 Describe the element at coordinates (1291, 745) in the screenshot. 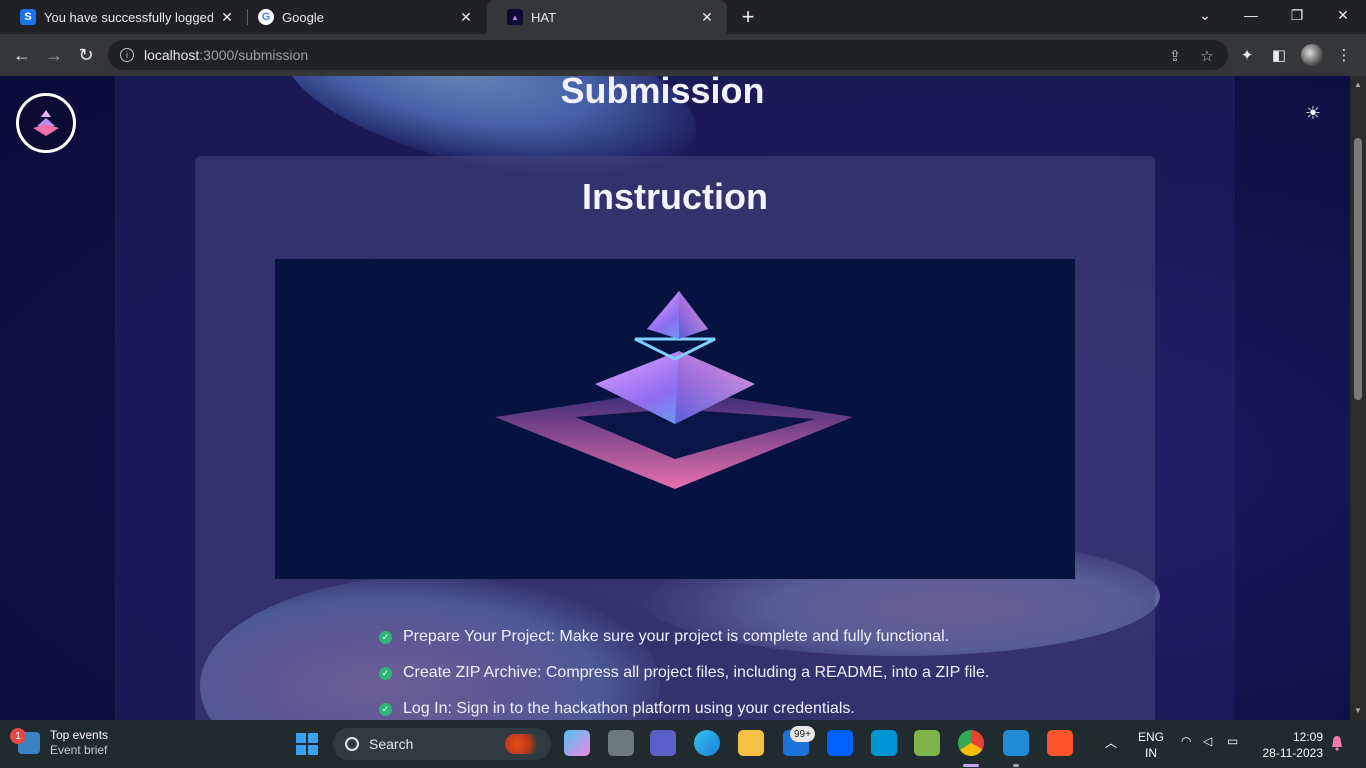

I see `system-clock: 12:09 28-11-2023` at that location.